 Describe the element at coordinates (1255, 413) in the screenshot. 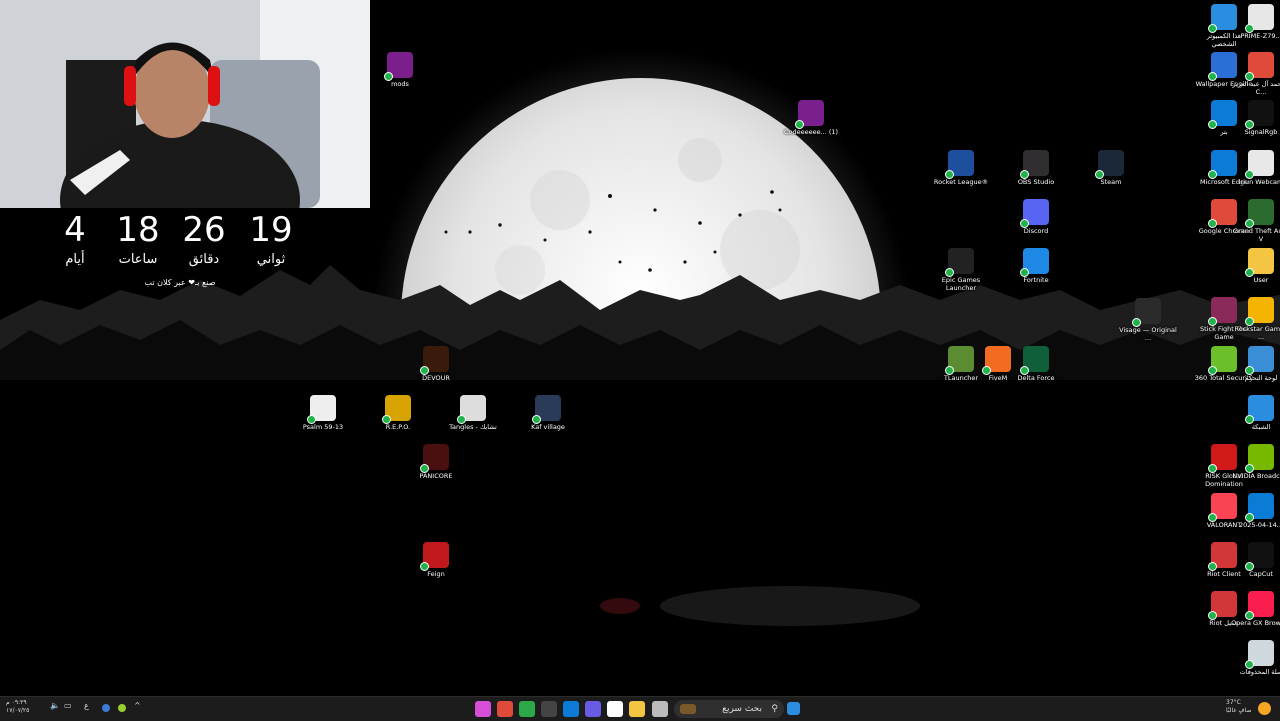

I see `desktop-icon: الشبكة` at that location.